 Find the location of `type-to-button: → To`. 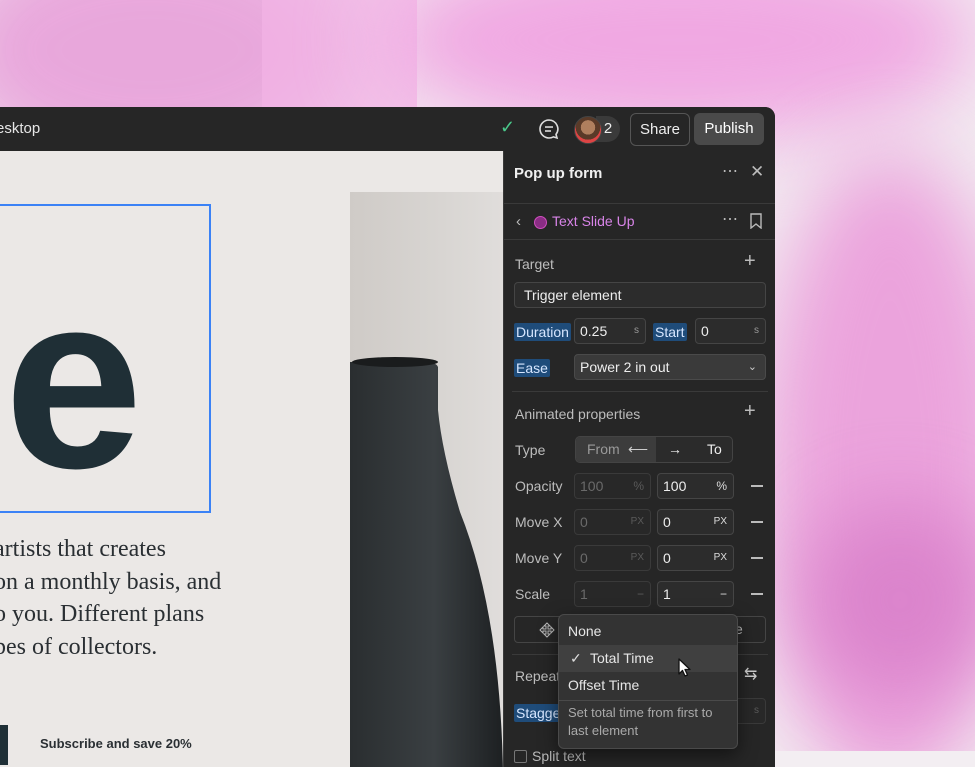

type-to-button: → To is located at coordinates (694, 449).